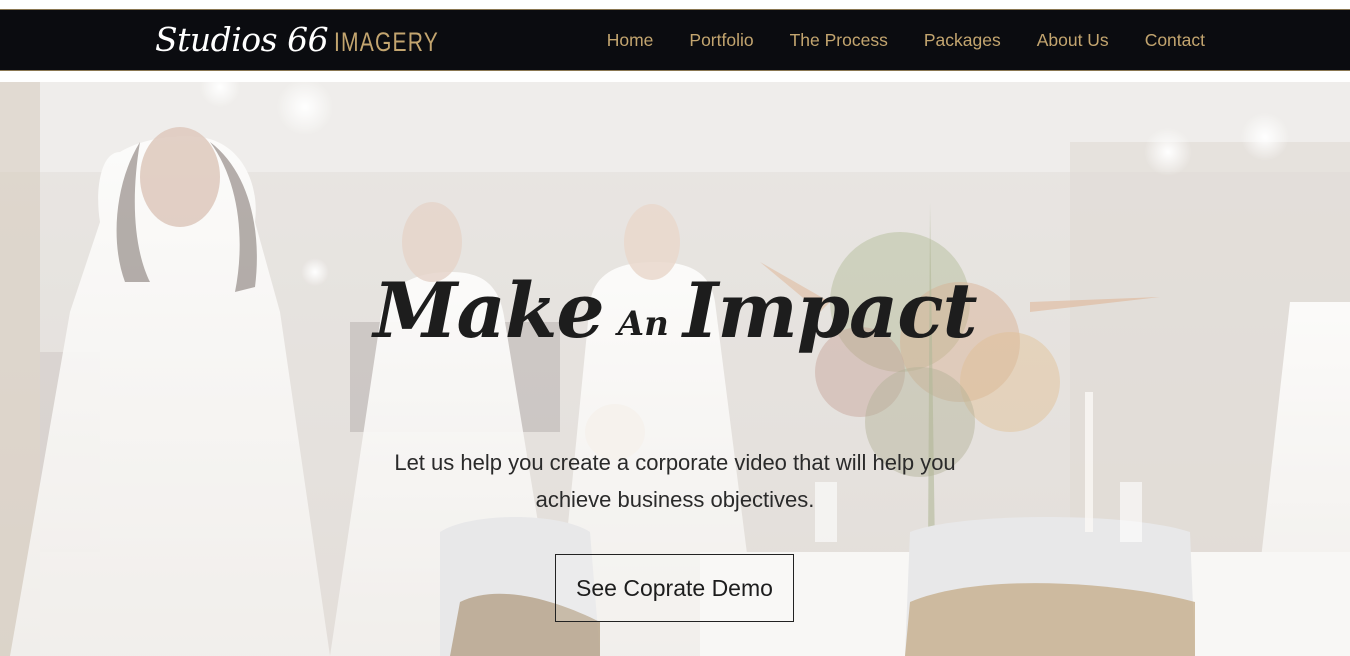 Image resolution: width=1350 pixels, height=656 pixels. What do you see at coordinates (1175, 40) in the screenshot?
I see `nav-item-contact: Contact` at bounding box center [1175, 40].